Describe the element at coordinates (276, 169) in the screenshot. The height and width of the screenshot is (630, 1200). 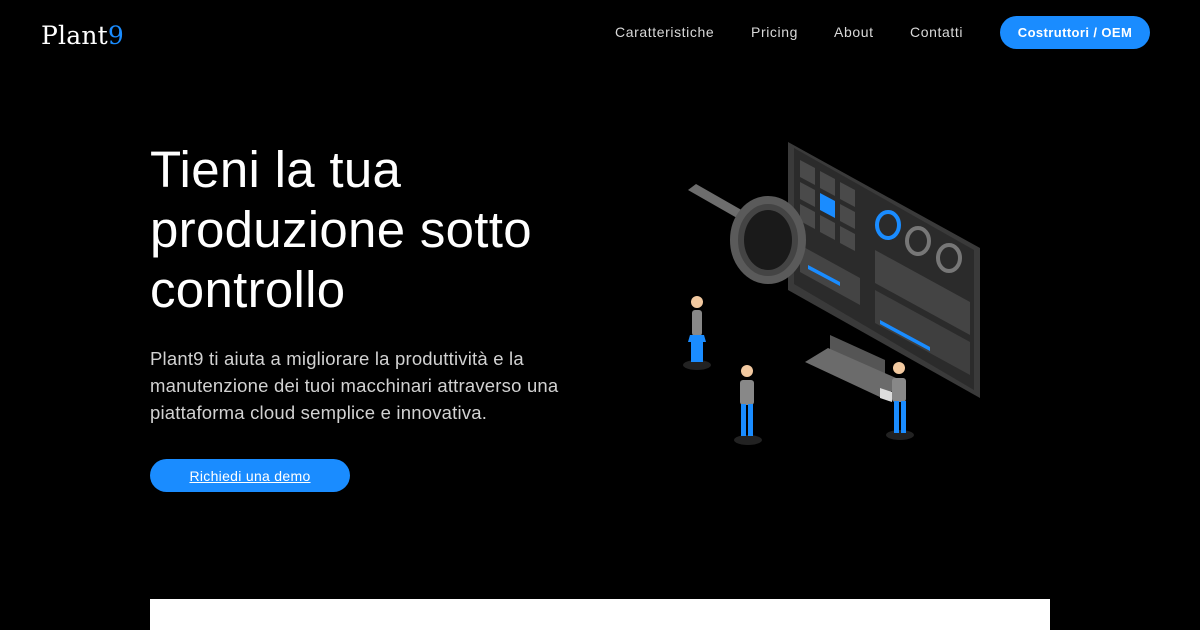
I see `hero-title-line-1: Tieni la tua` at that location.